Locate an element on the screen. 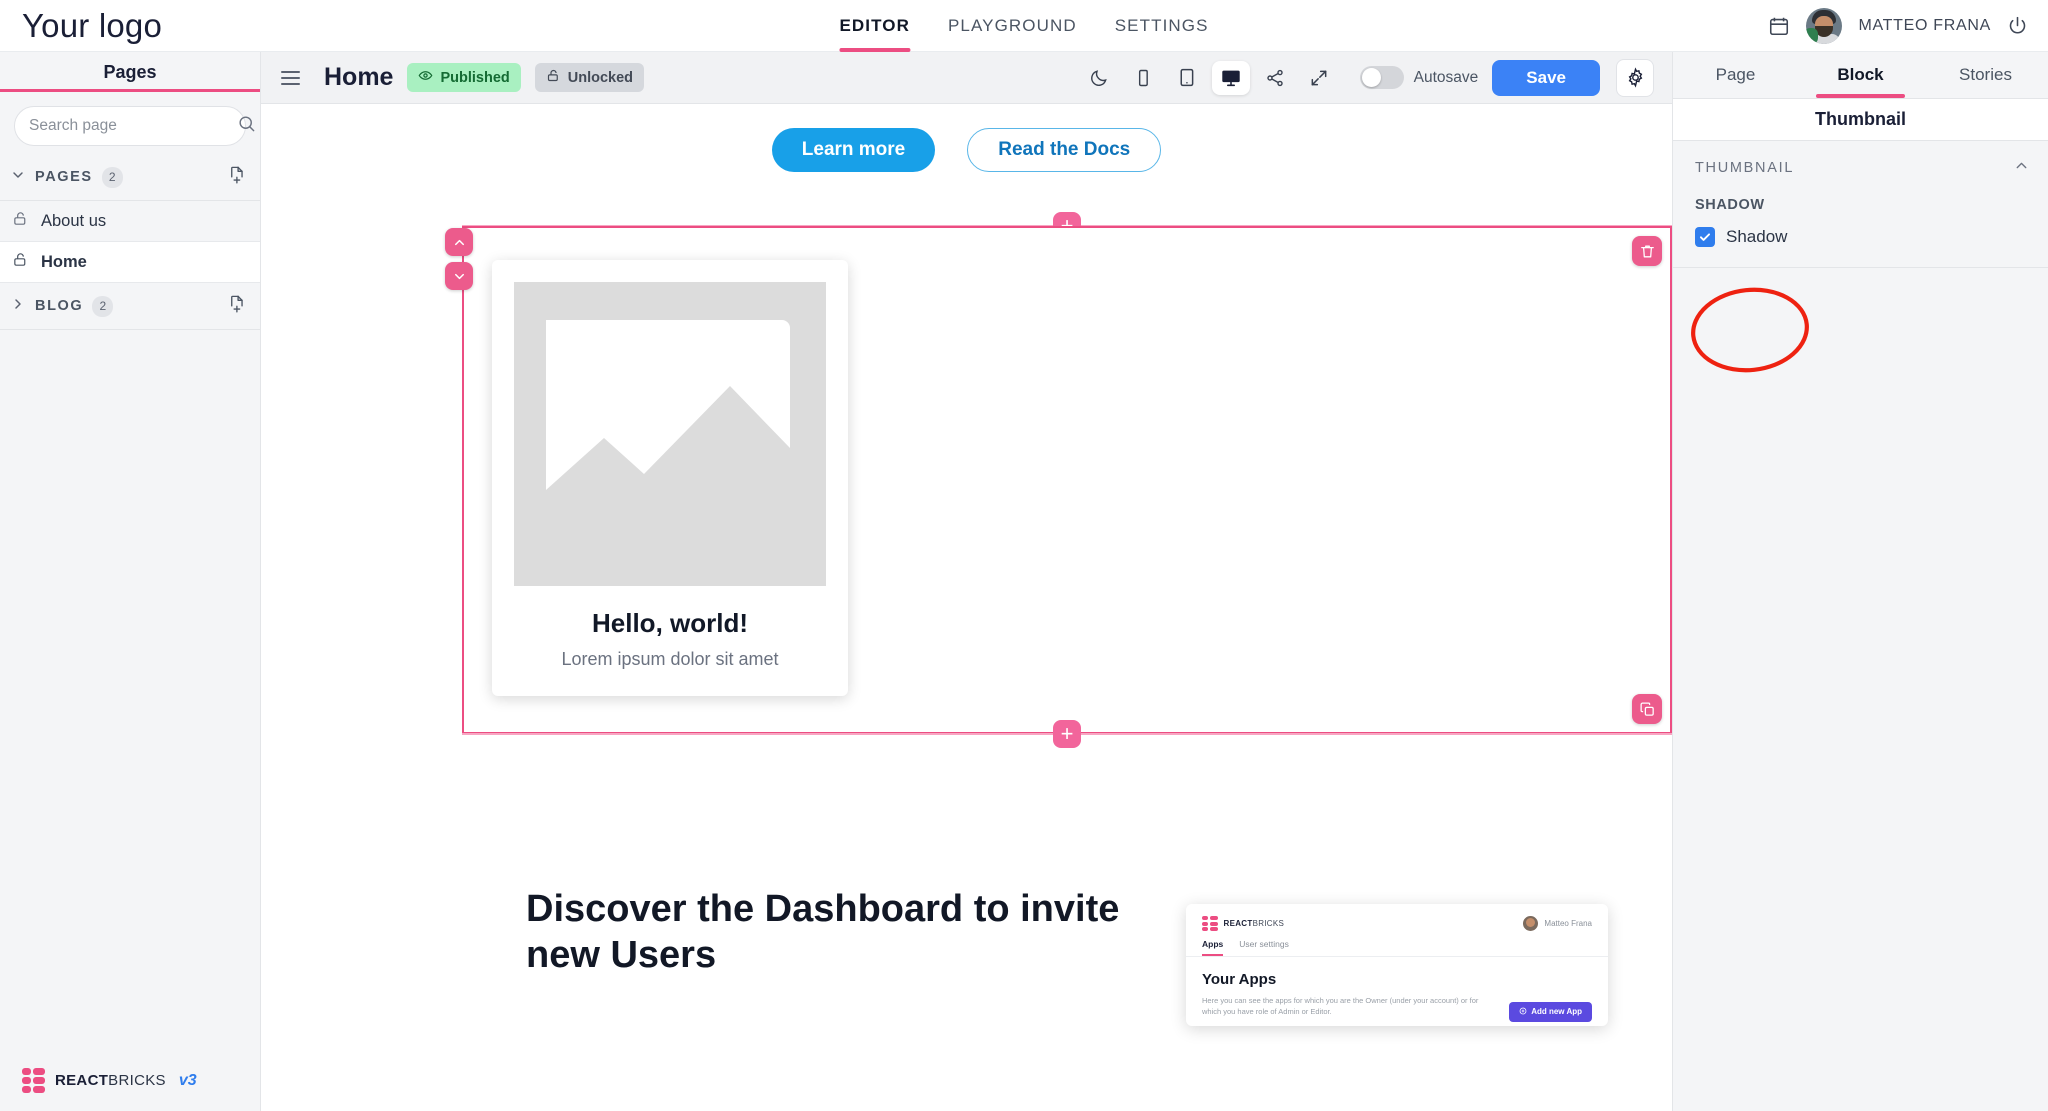  editor-toolbar: Home Published Unlocked Autosave Save is located at coordinates (966, 78).